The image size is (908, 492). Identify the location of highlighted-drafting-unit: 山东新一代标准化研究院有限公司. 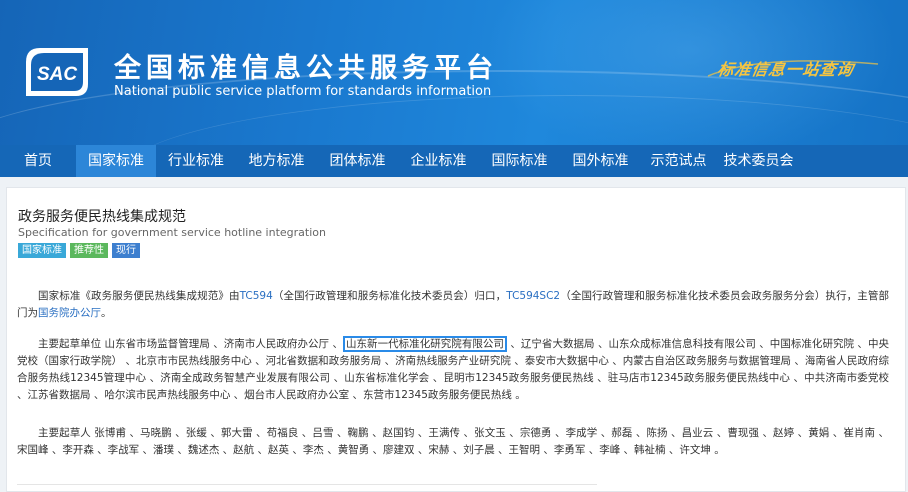
(424, 344).